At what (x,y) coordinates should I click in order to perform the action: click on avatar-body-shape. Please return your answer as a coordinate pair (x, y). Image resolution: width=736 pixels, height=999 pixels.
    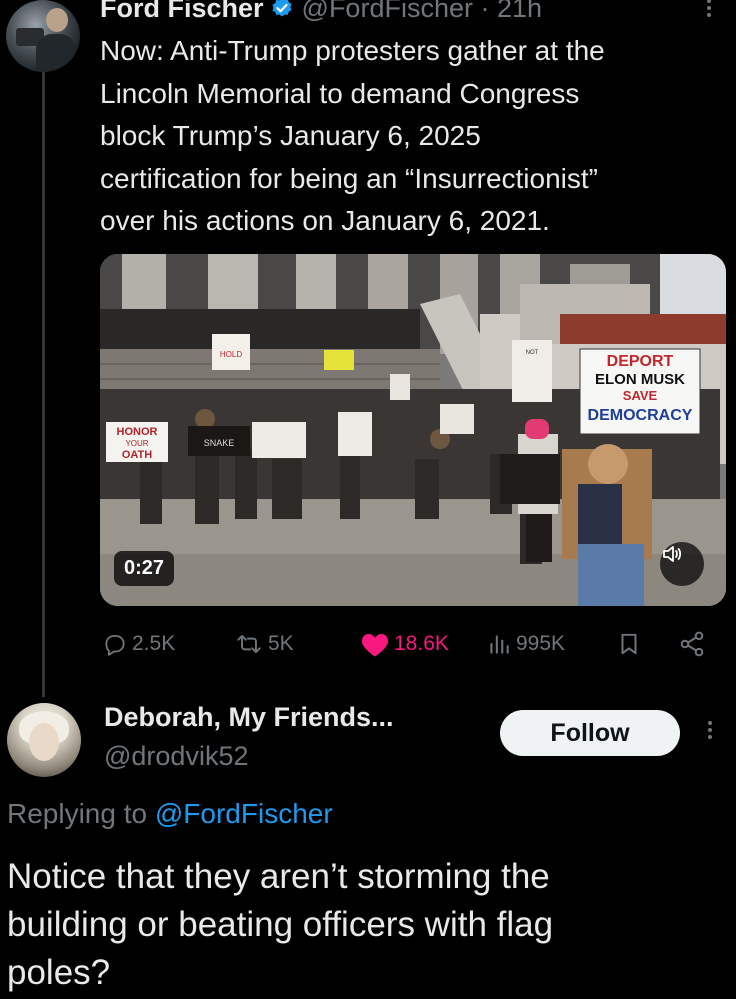
    Looking at the image, I should click on (56, 53).